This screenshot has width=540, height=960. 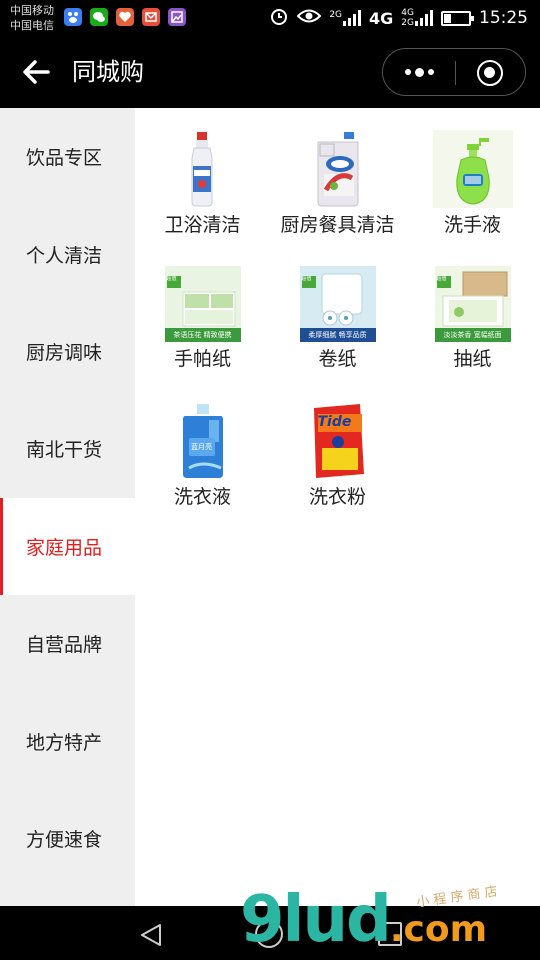 I want to click on sidebar-item-label: 方便速食, so click(x=64, y=839).